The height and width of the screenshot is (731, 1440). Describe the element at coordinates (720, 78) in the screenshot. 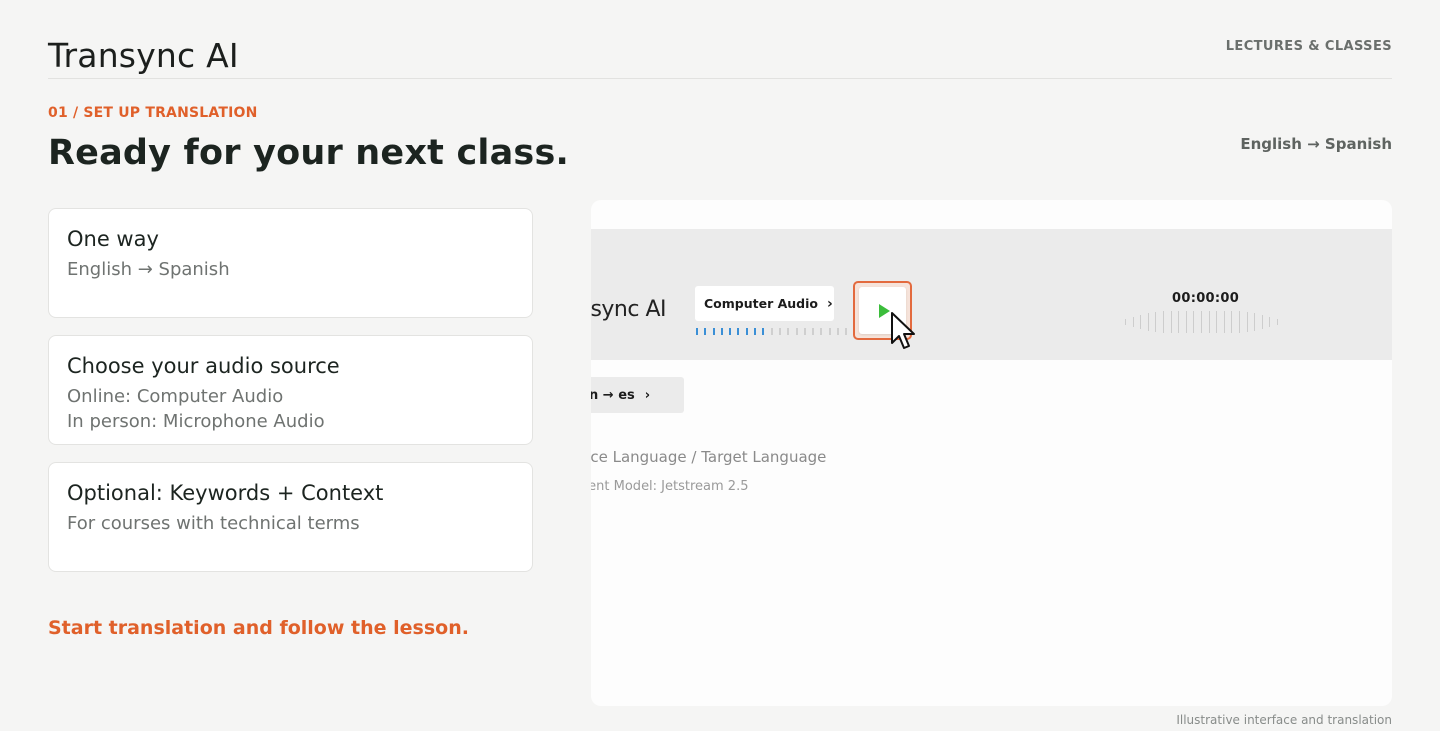

I see `header-divider` at that location.